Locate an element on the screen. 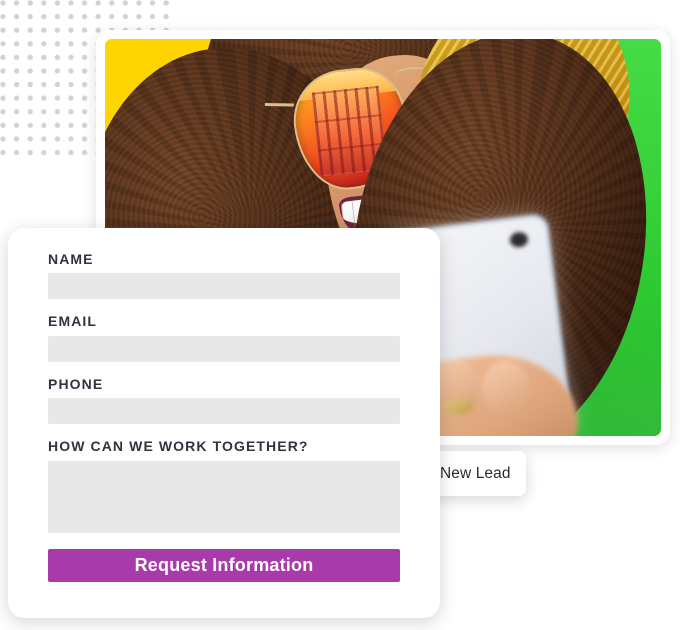 Image resolution: width=700 pixels, height=630 pixels. field-name: NAME is located at coordinates (224, 275).